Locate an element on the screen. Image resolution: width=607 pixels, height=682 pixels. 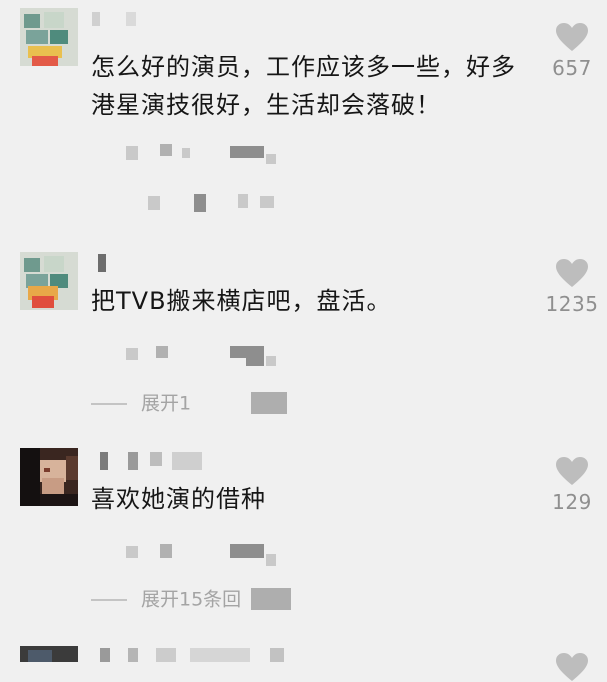
comment-meta is located at coordinates (205, 176).